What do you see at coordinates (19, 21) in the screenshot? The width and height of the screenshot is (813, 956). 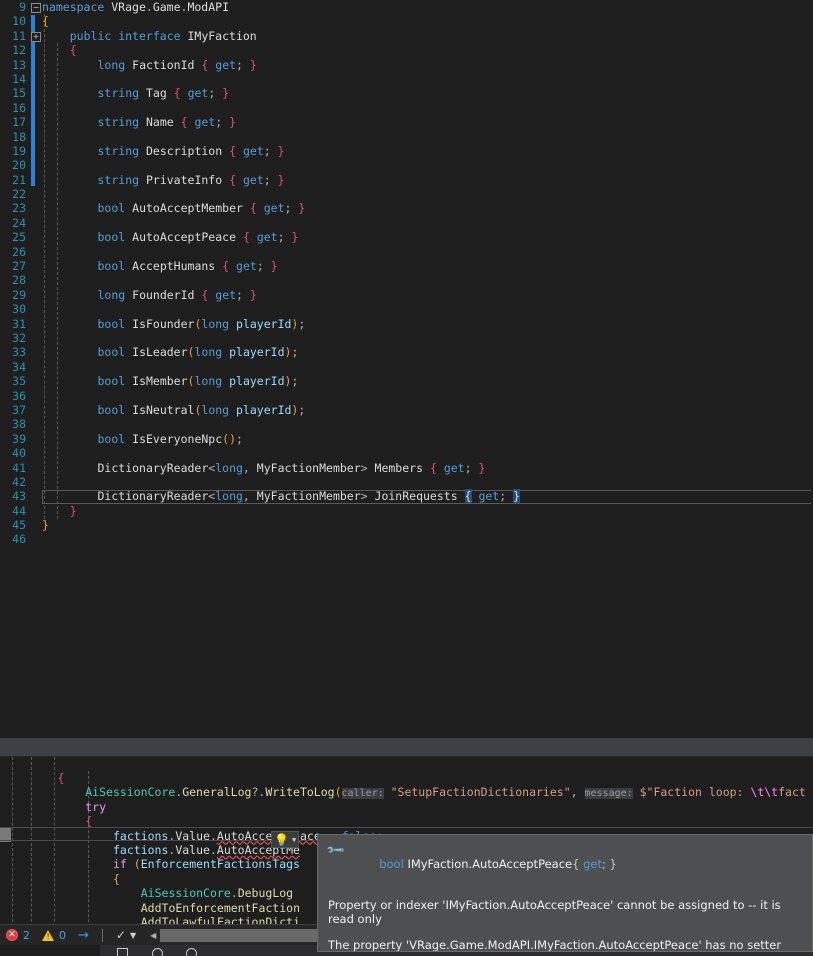 I see `line-number: 10` at bounding box center [19, 21].